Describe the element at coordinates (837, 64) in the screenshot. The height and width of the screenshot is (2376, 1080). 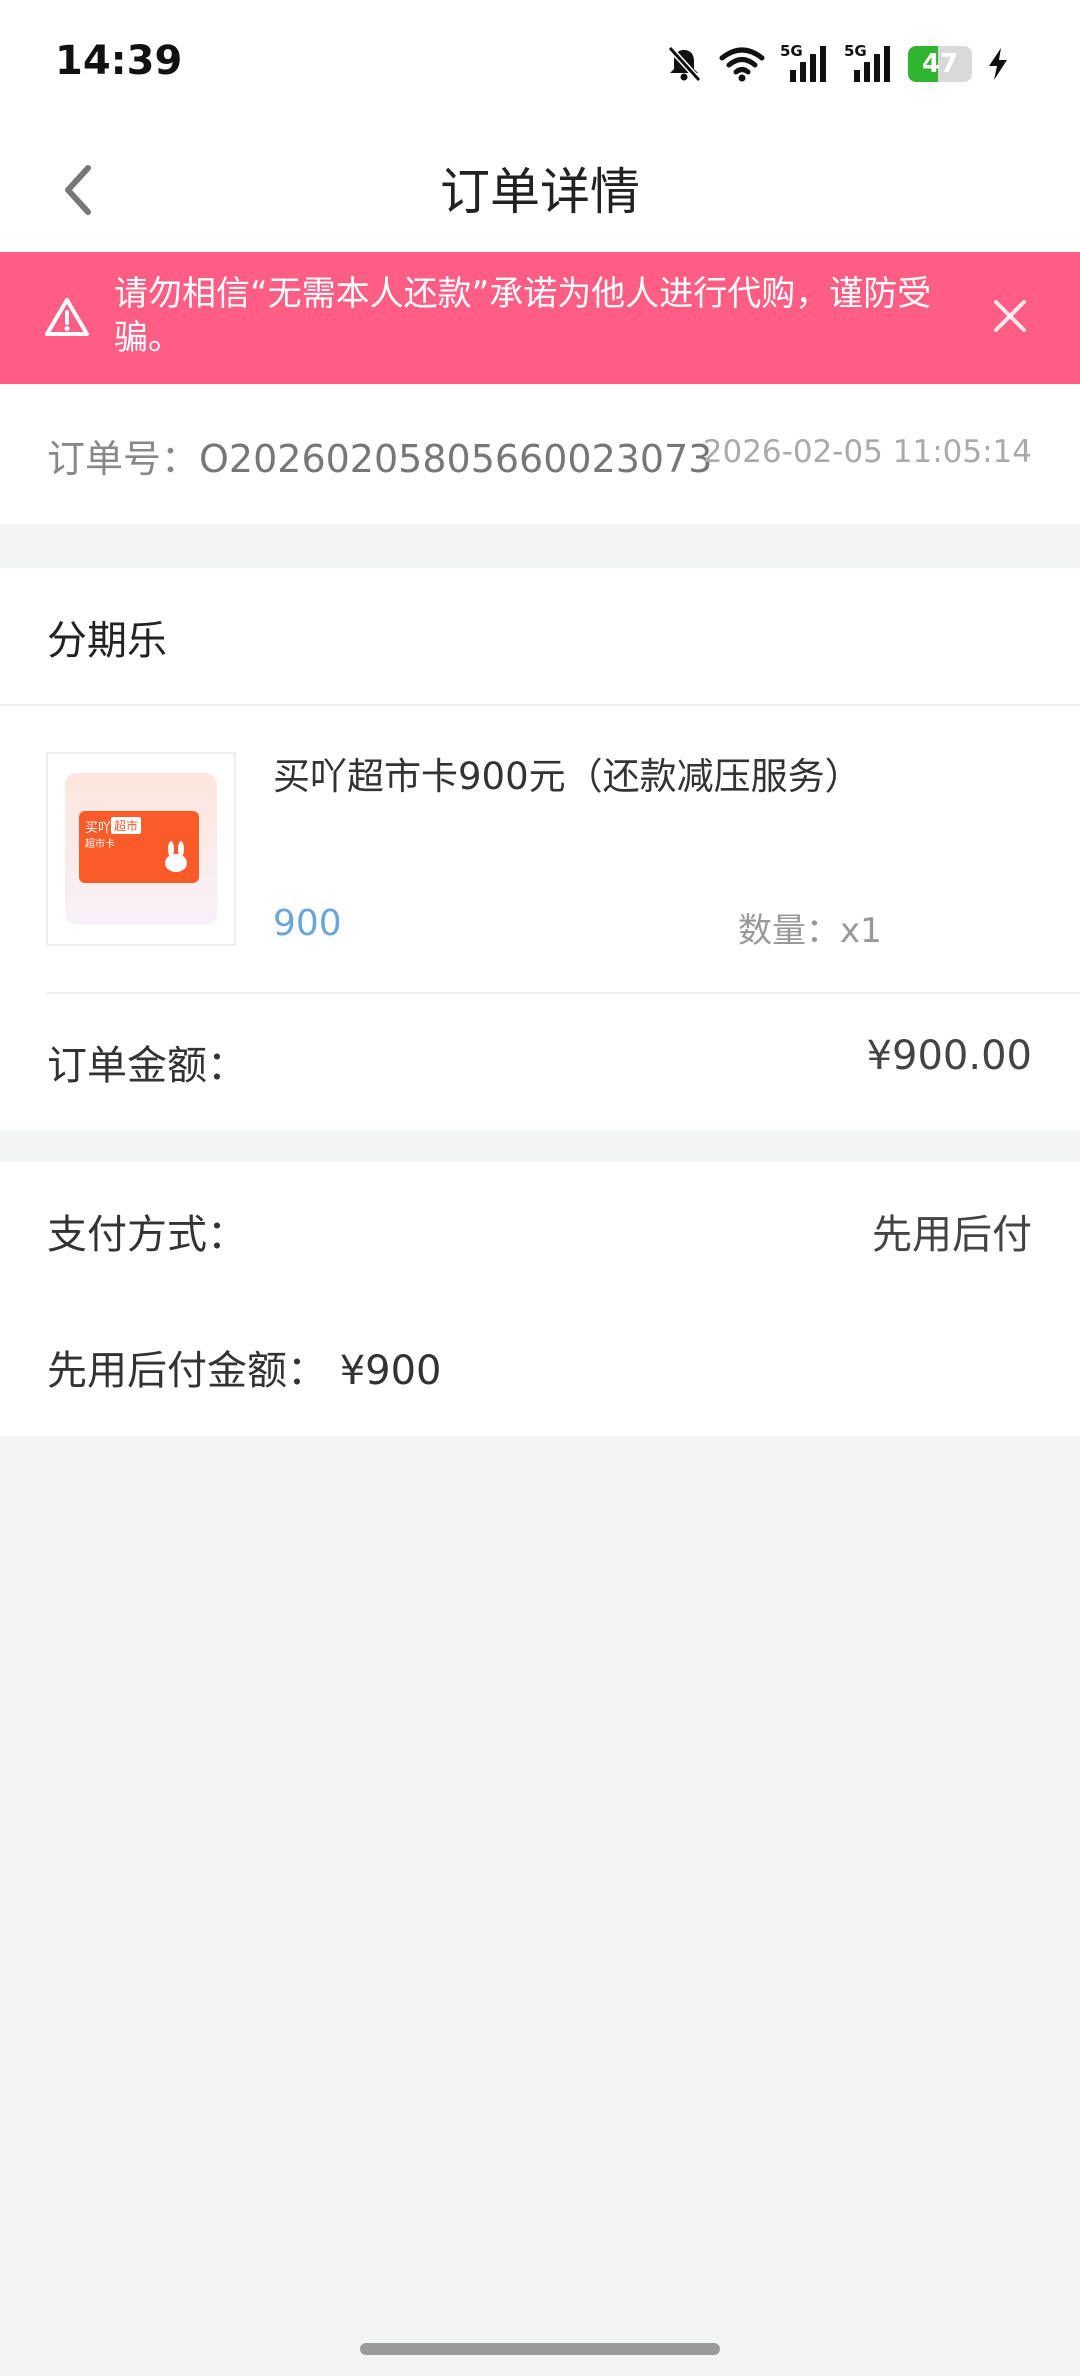
I see `status-icons: 5G 5G 47` at that location.